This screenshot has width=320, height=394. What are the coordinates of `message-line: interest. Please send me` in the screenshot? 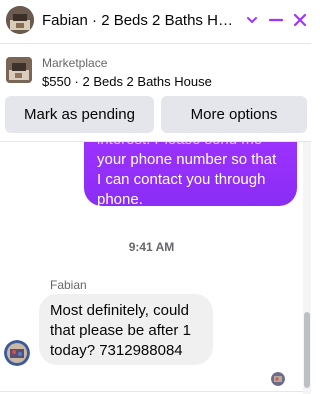 It's located at (191, 146).